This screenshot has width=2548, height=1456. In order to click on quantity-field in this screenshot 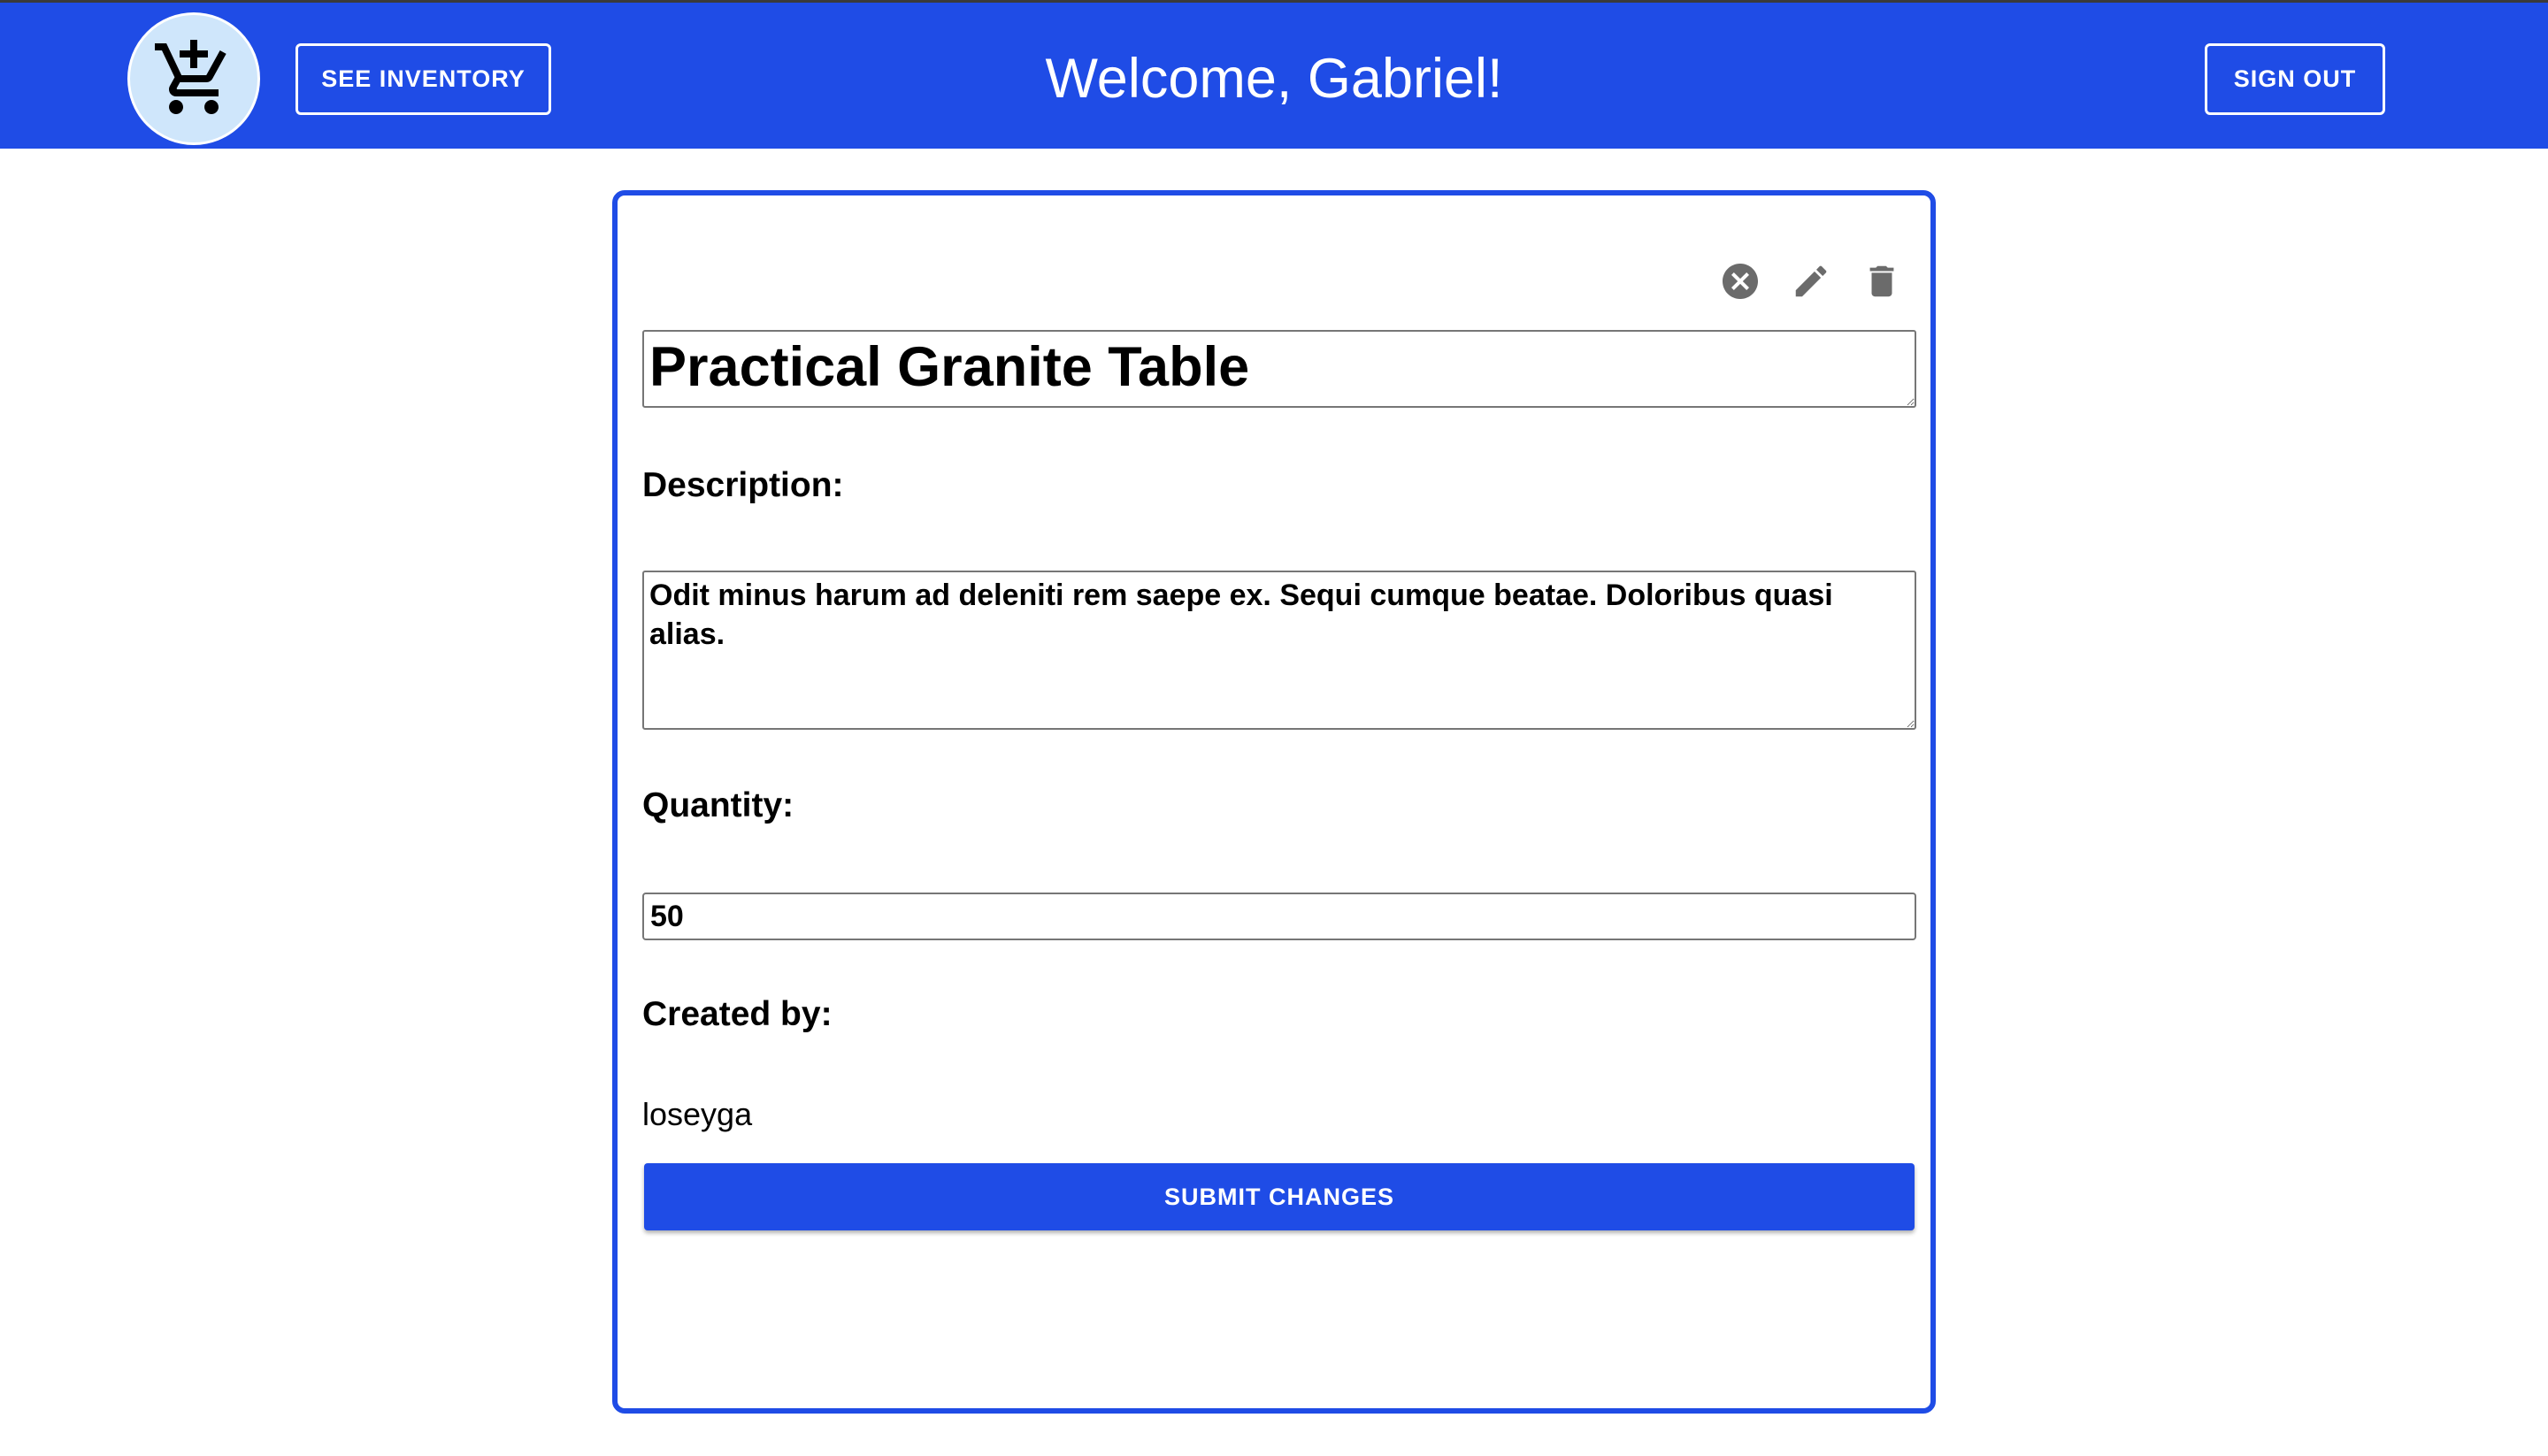, I will do `click(1279, 916)`.